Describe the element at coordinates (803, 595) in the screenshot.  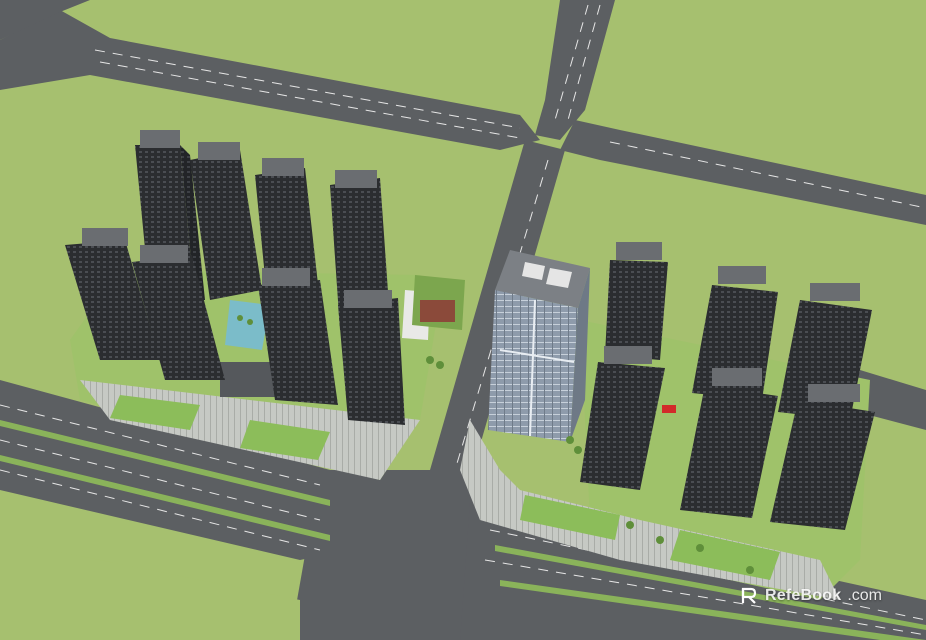
I see `watermark-brand: RefeBook` at that location.